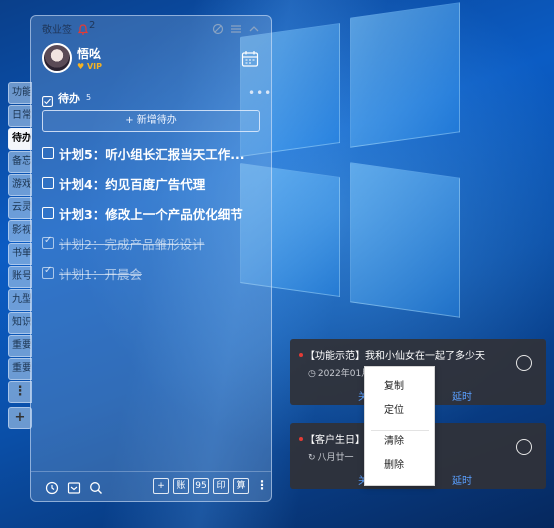  I want to click on avatar, so click(57, 58).